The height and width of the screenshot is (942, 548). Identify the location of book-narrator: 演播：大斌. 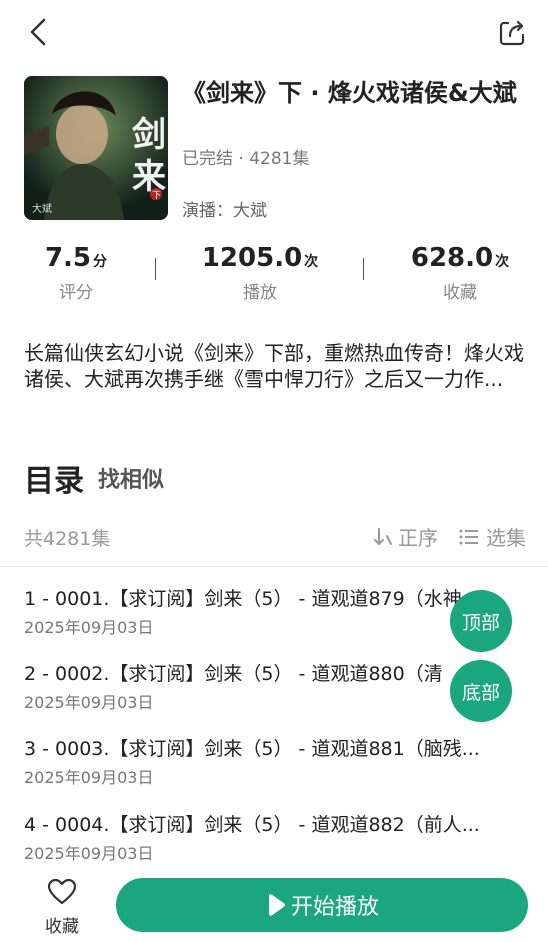
(224, 211).